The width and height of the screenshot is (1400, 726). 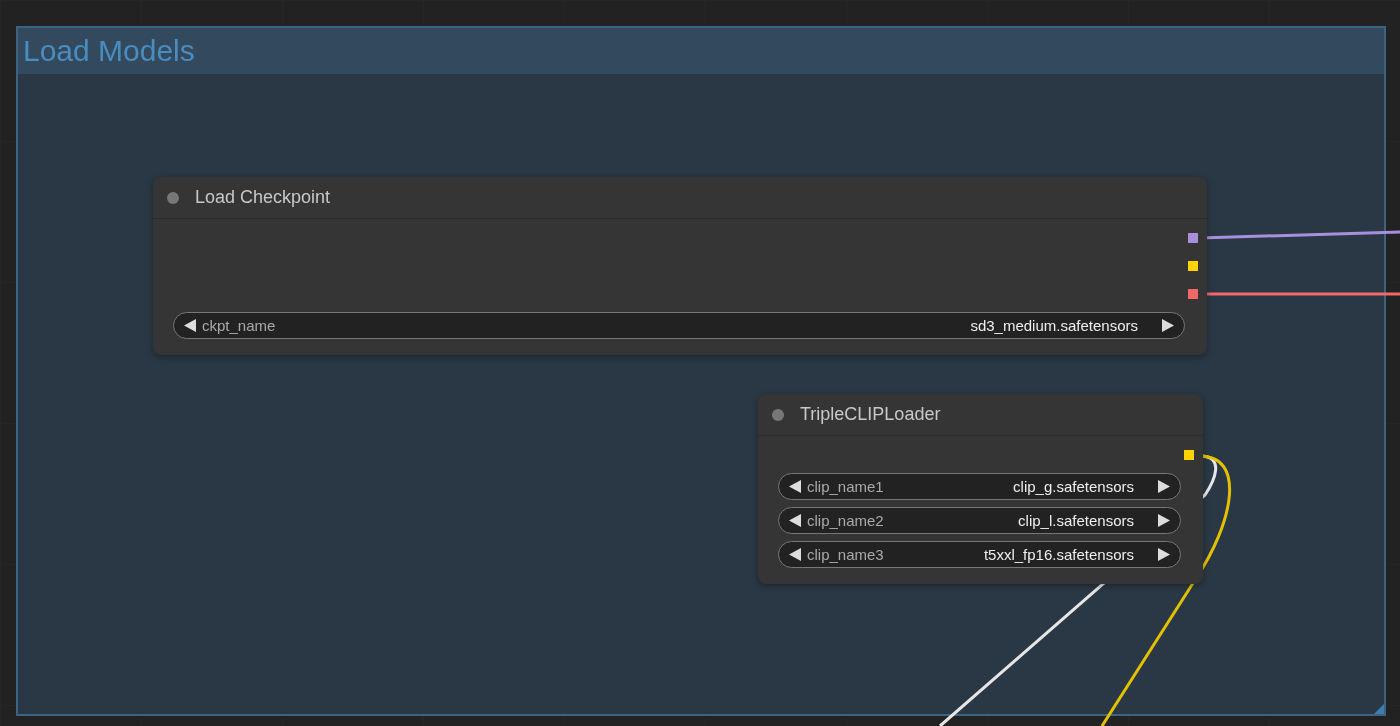 What do you see at coordinates (870, 414) in the screenshot?
I see `node-title: TripleCLIPLoader` at bounding box center [870, 414].